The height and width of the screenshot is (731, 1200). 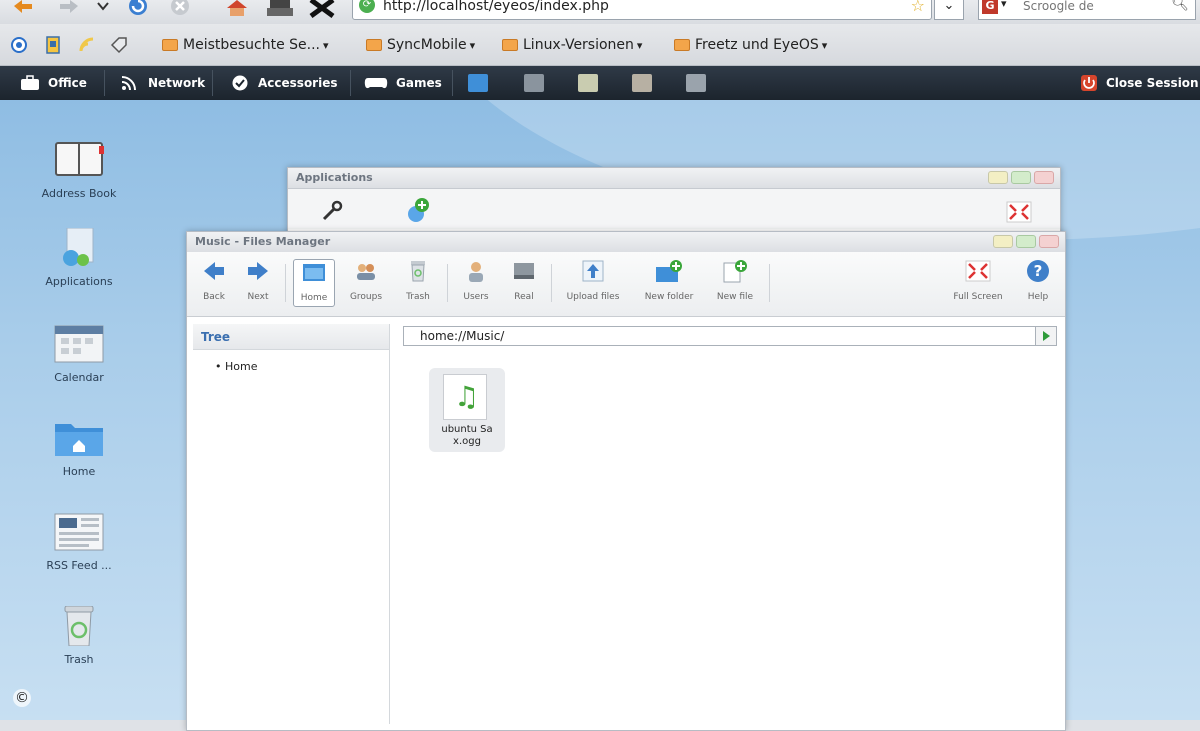 I want to click on check-icon, so click(x=240, y=83).